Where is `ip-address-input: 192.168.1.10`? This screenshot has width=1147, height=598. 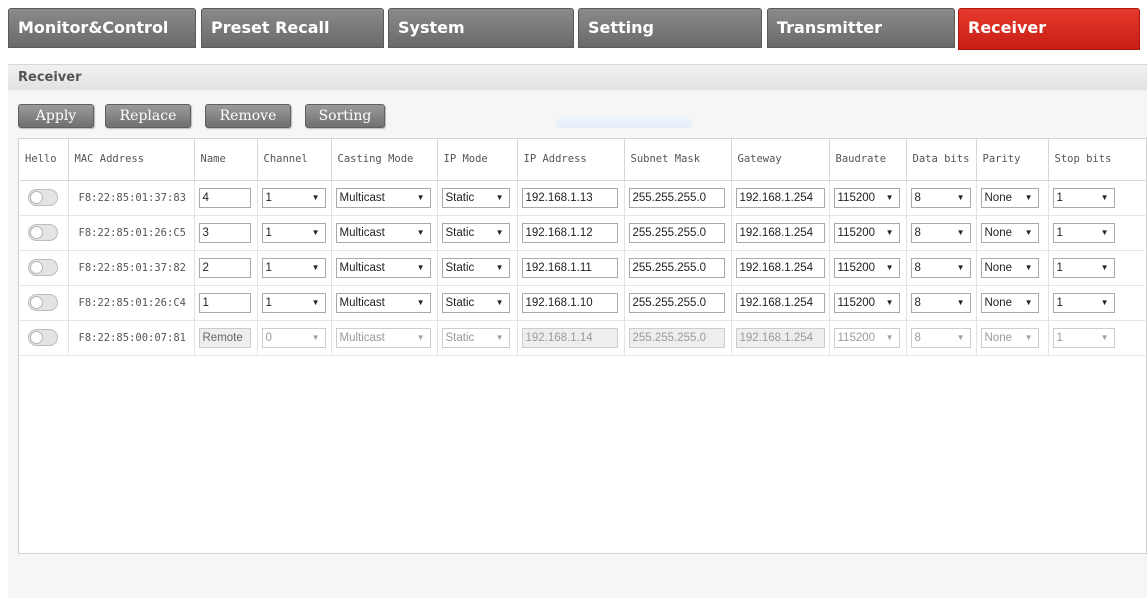 ip-address-input: 192.168.1.10 is located at coordinates (569, 302).